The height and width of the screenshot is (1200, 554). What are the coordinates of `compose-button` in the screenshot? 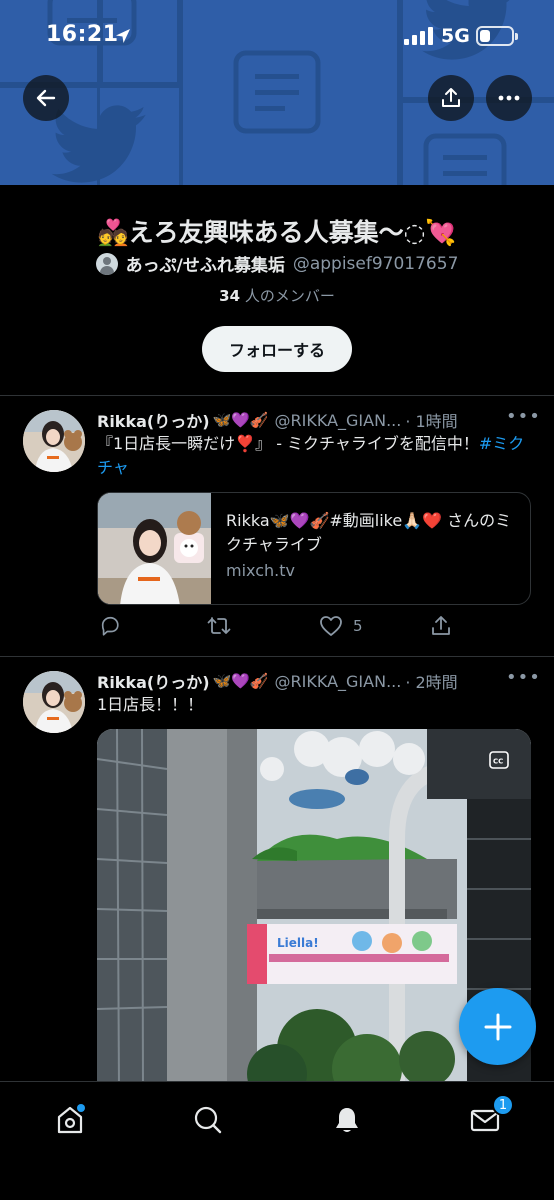 It's located at (497, 1026).